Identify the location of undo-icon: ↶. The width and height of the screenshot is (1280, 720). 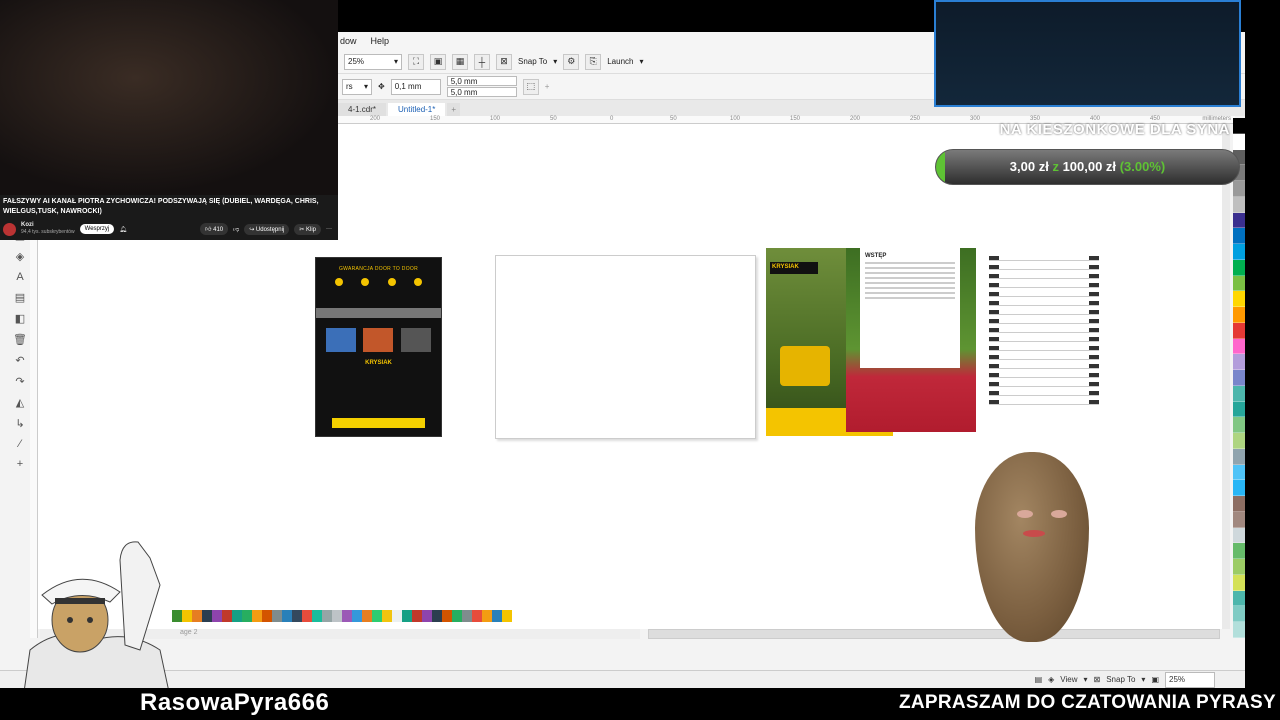
(19, 360).